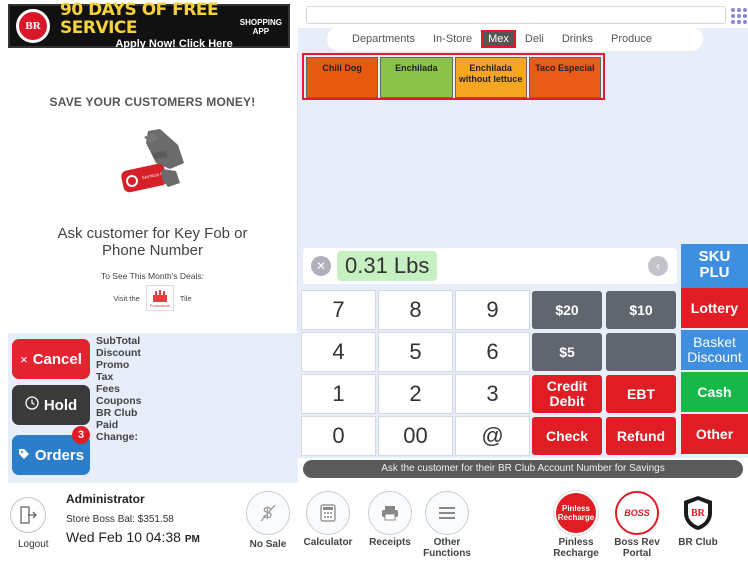 Image resolution: width=748 pixels, height=567 pixels. What do you see at coordinates (268, 513) in the screenshot?
I see `no-sale-icon: $` at bounding box center [268, 513].